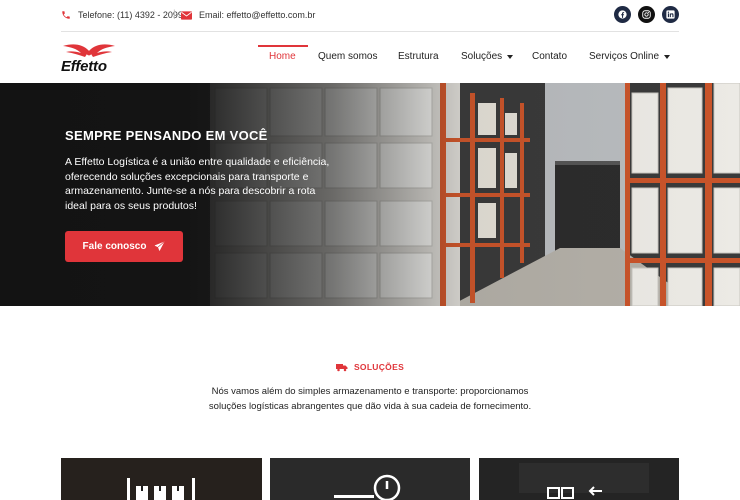 The width and height of the screenshot is (740, 500). I want to click on nav-contato-label: Contato, so click(550, 56).